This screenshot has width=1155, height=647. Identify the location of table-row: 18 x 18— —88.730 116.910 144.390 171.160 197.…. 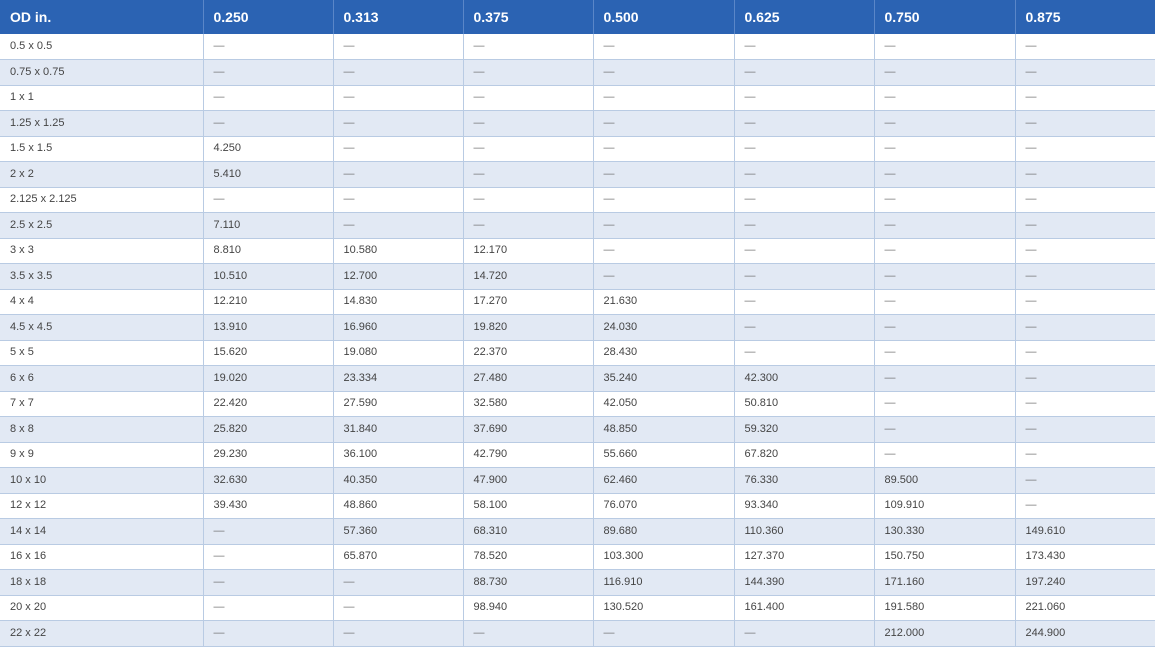
(577, 582).